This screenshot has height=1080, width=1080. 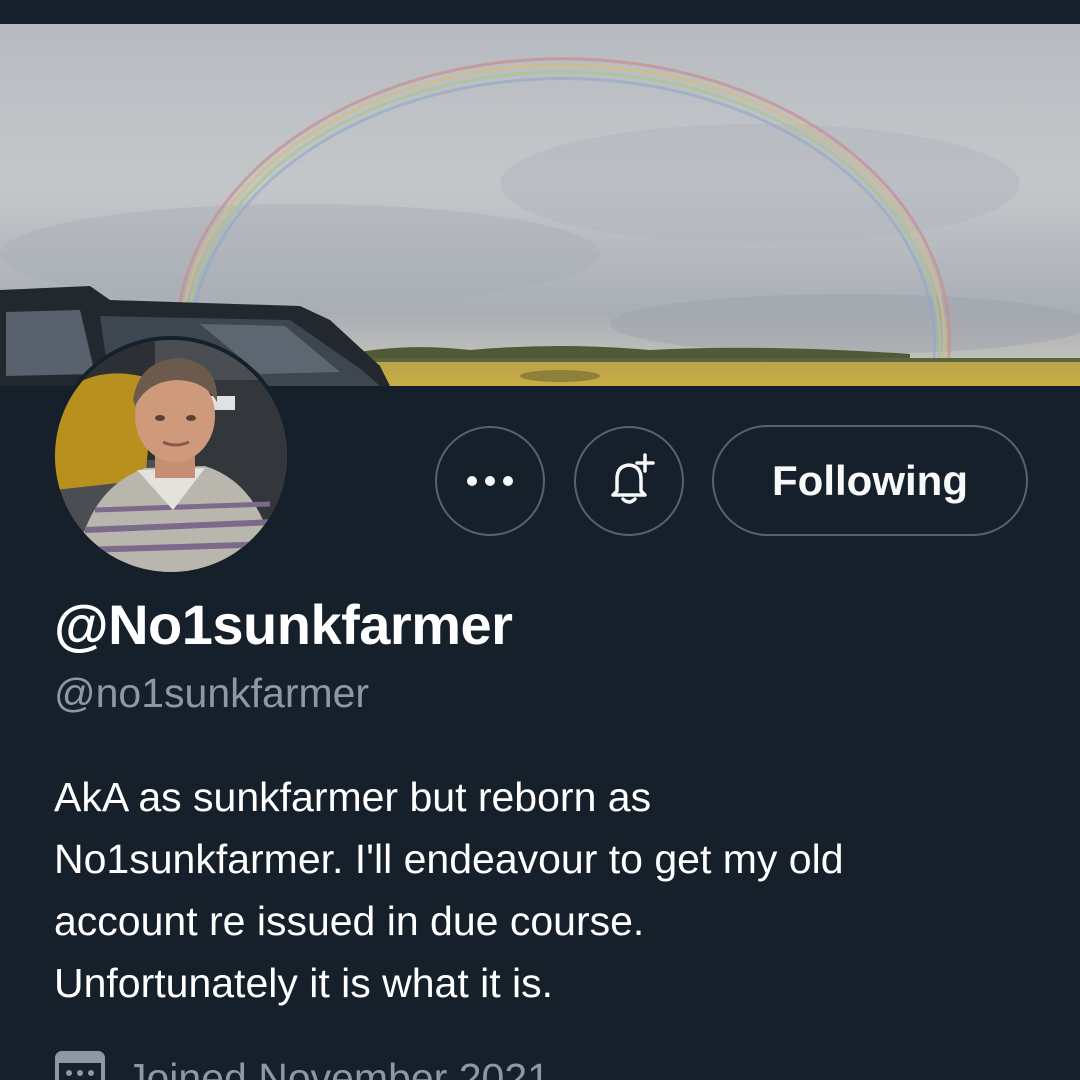 I want to click on avatar-photo, so click(x=171, y=456).